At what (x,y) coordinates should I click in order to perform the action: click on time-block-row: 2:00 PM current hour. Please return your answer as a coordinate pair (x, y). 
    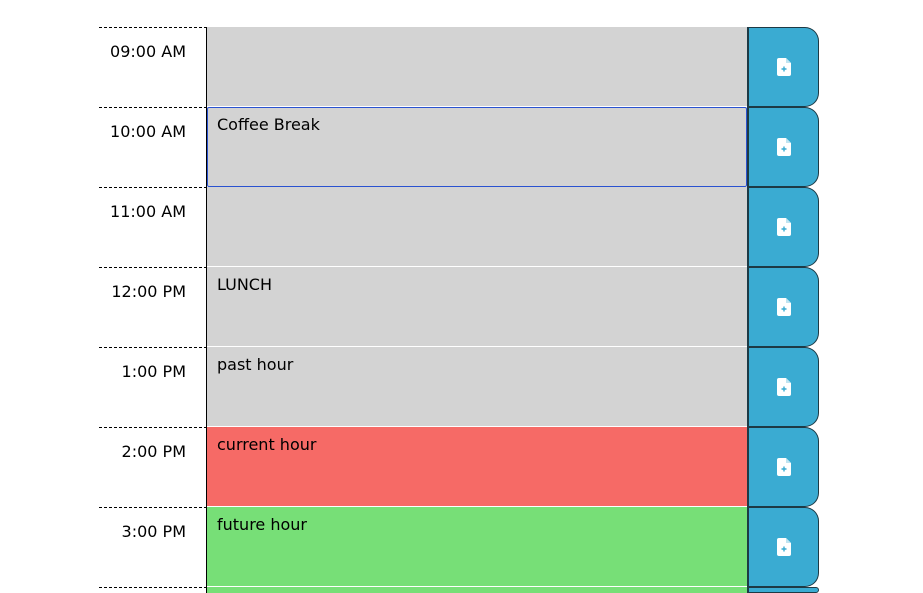
    Looking at the image, I should click on (459, 467).